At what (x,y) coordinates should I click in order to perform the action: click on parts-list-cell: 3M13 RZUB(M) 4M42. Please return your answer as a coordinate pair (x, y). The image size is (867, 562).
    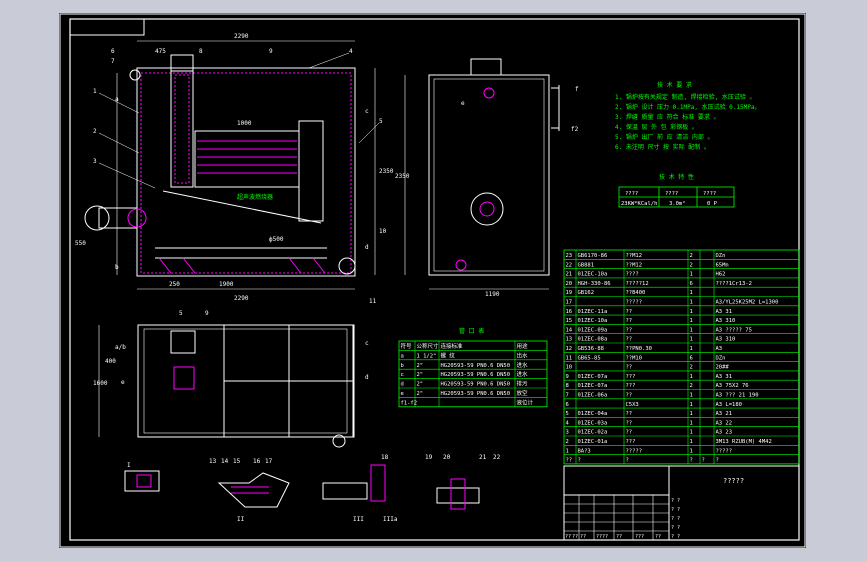
    Looking at the image, I should click on (744, 442).